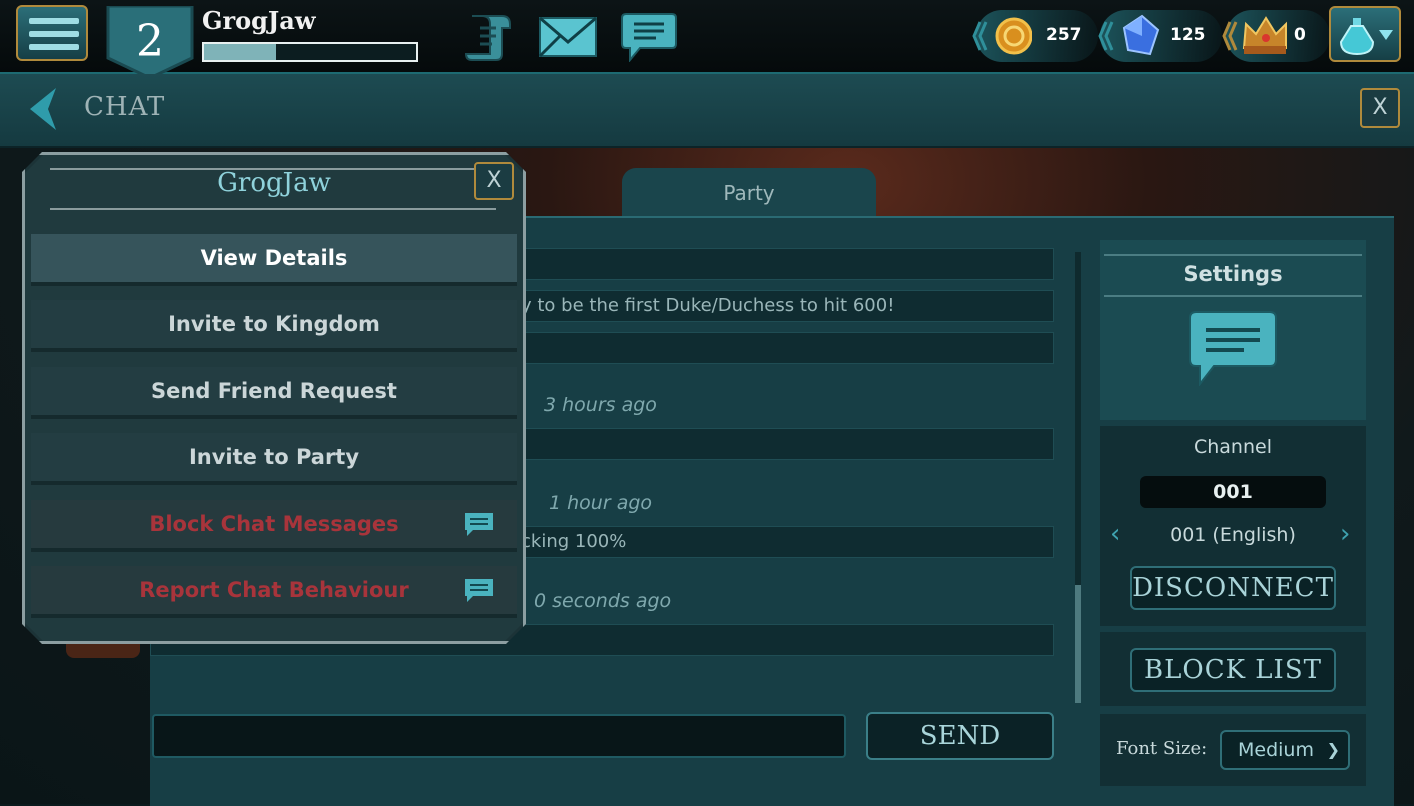 The height and width of the screenshot is (806, 1414). I want to click on font-size-label: Font Size:, so click(1162, 748).